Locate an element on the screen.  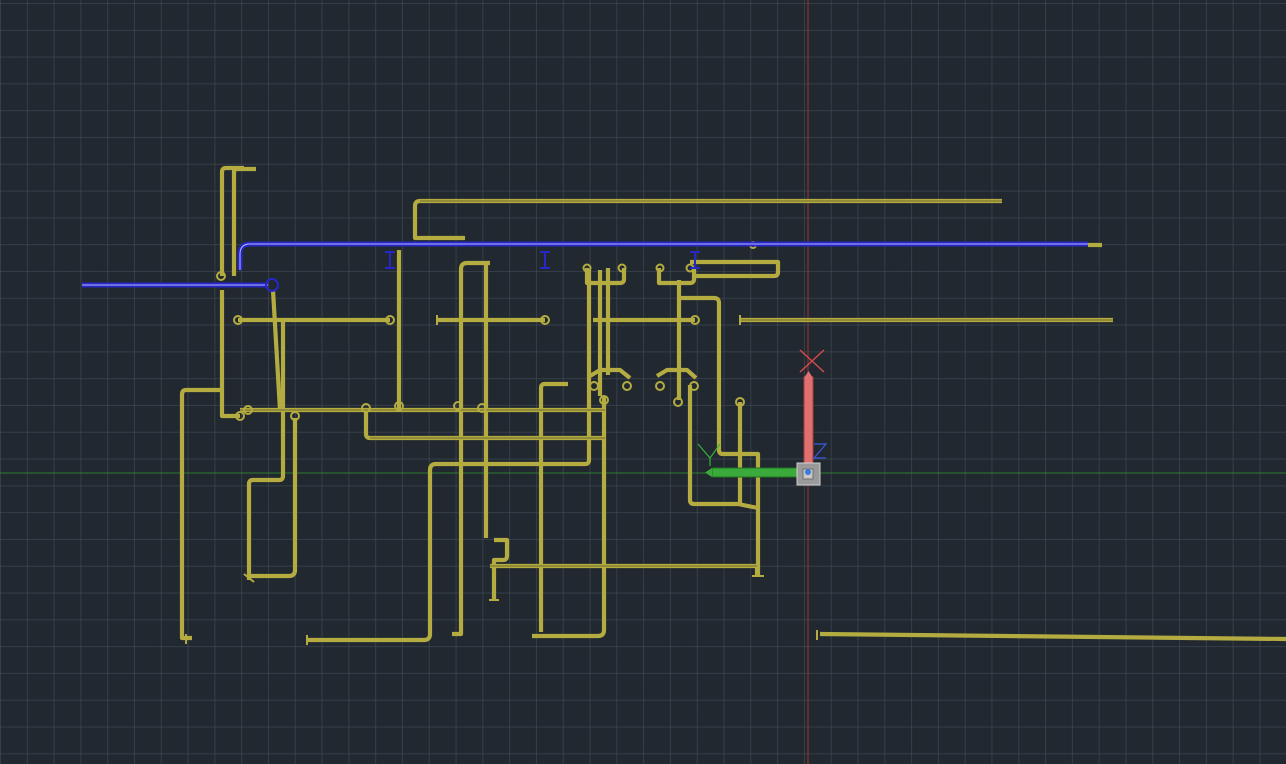
pipe-run-top is located at coordinates (707, 219).